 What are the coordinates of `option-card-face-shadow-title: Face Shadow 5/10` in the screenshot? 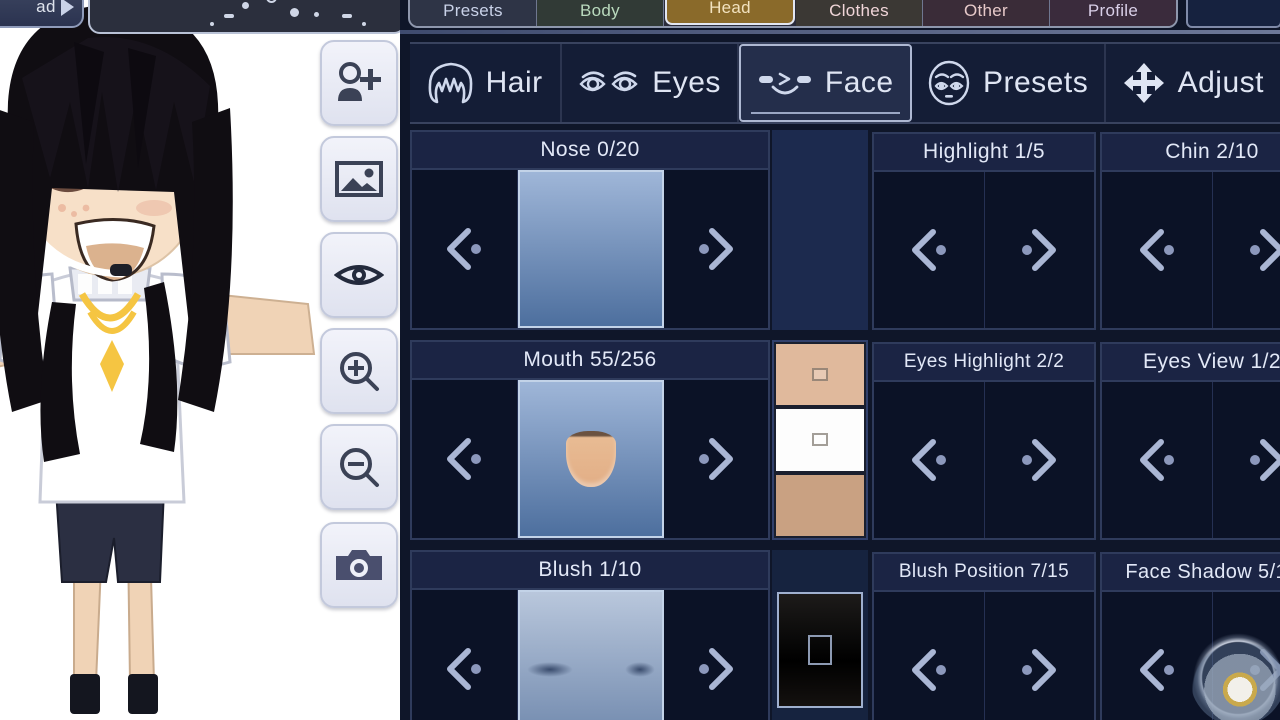 It's located at (1191, 573).